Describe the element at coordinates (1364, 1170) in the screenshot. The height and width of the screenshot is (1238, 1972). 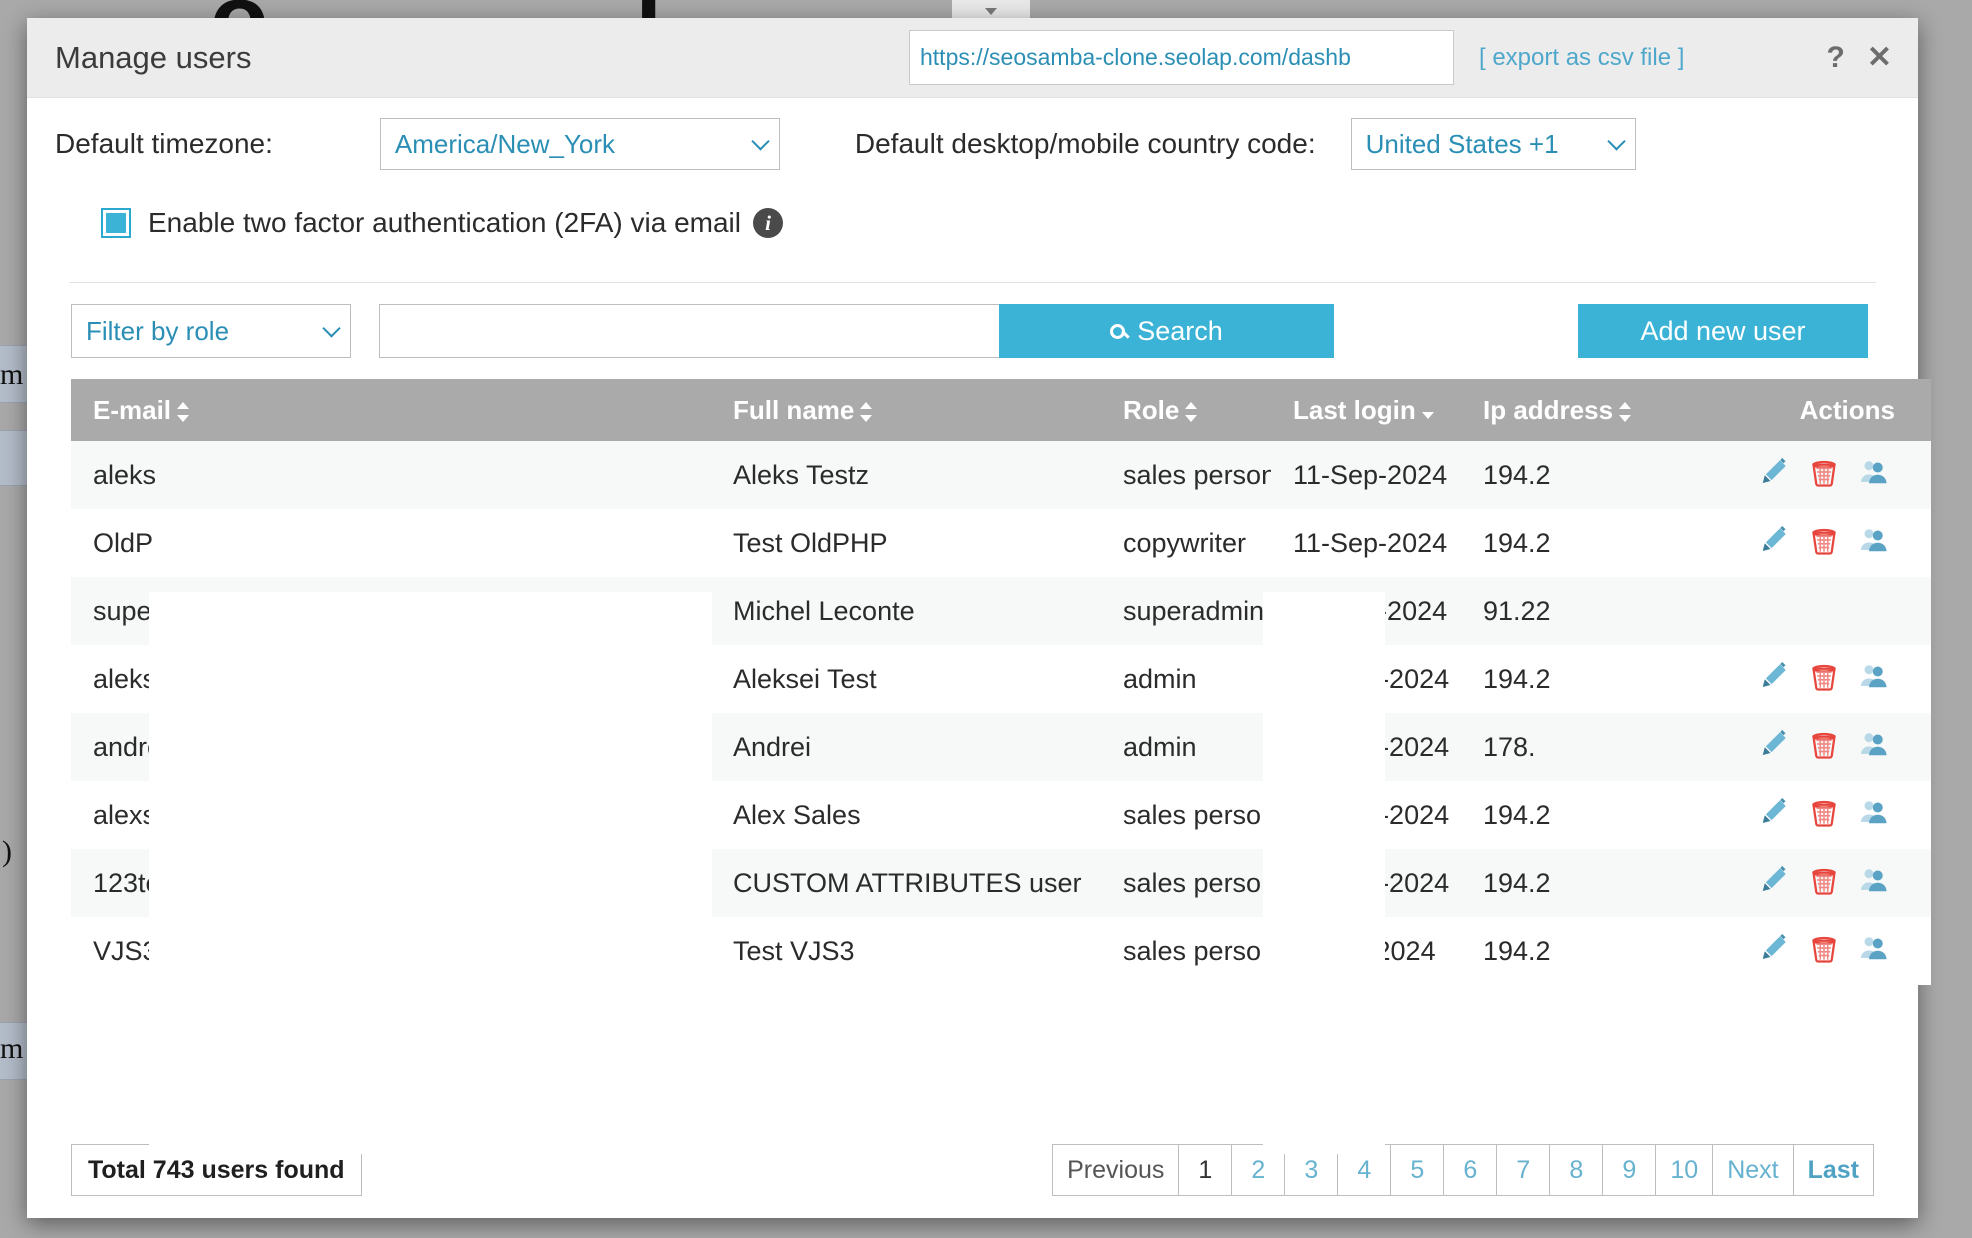
I see `pagination-item-4: 4` at that location.